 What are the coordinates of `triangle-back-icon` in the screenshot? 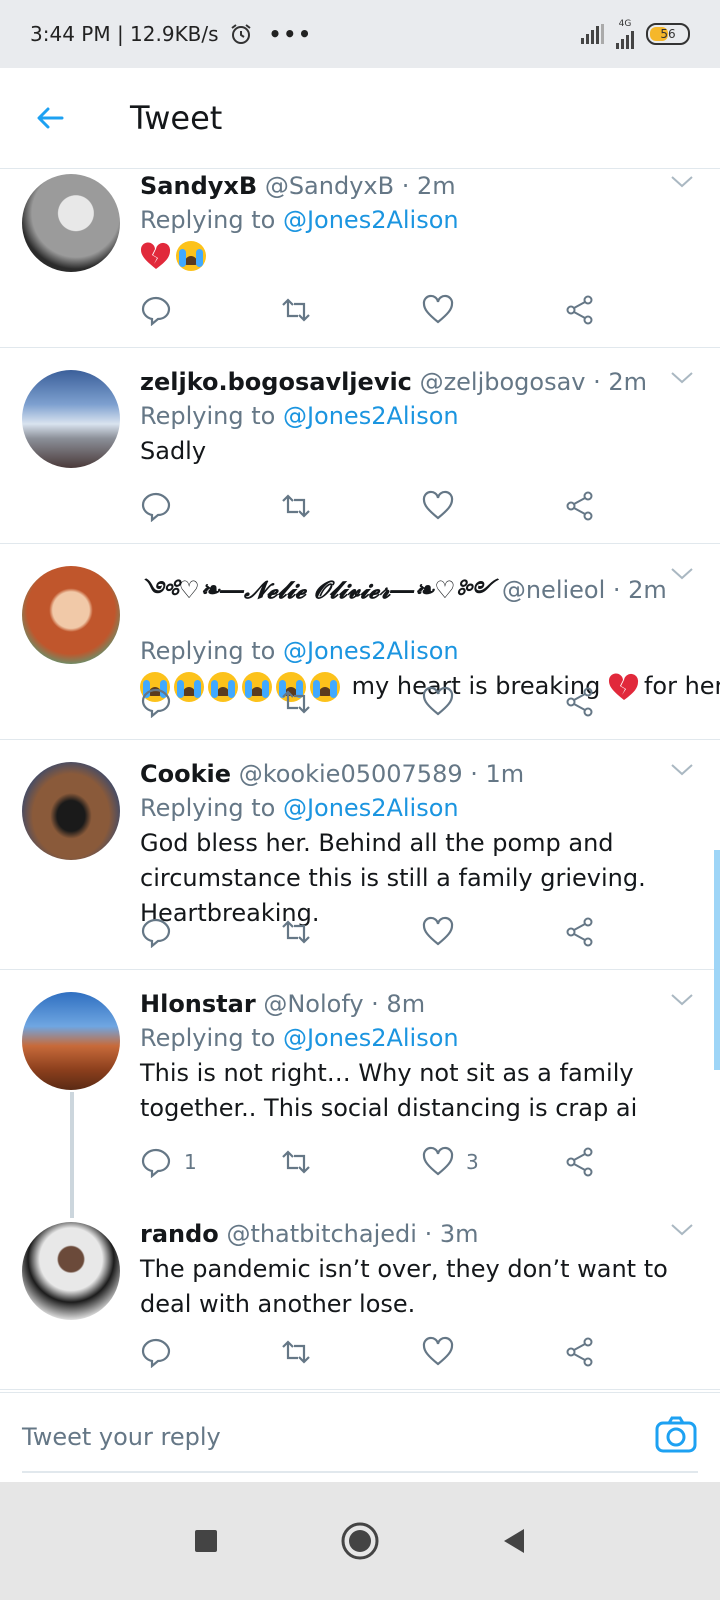 It's located at (514, 1541).